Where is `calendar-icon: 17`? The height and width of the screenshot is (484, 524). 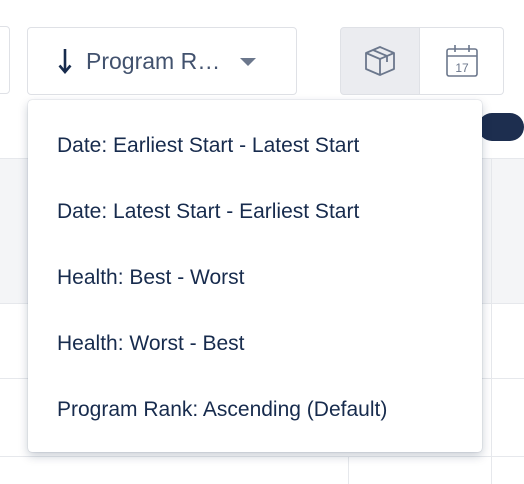
calendar-icon: 17 is located at coordinates (461, 61).